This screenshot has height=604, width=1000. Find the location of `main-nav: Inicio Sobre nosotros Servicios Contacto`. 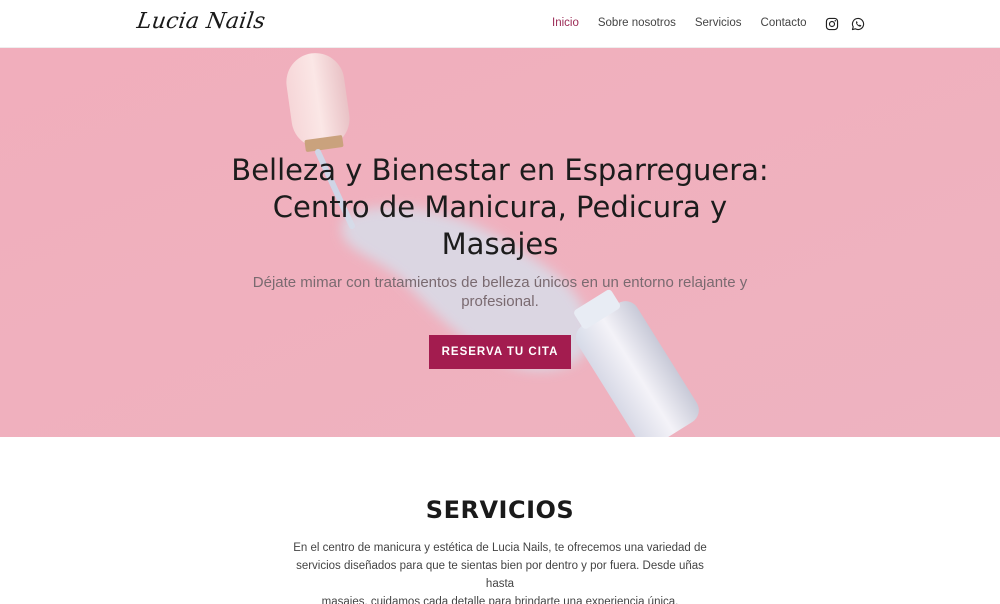

main-nav: Inicio Sobre nosotros Servicios Contacto is located at coordinates (689, 25).